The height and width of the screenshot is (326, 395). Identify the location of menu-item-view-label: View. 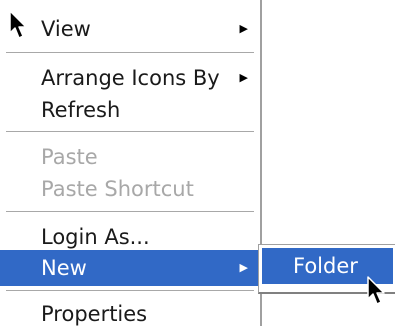
(66, 29).